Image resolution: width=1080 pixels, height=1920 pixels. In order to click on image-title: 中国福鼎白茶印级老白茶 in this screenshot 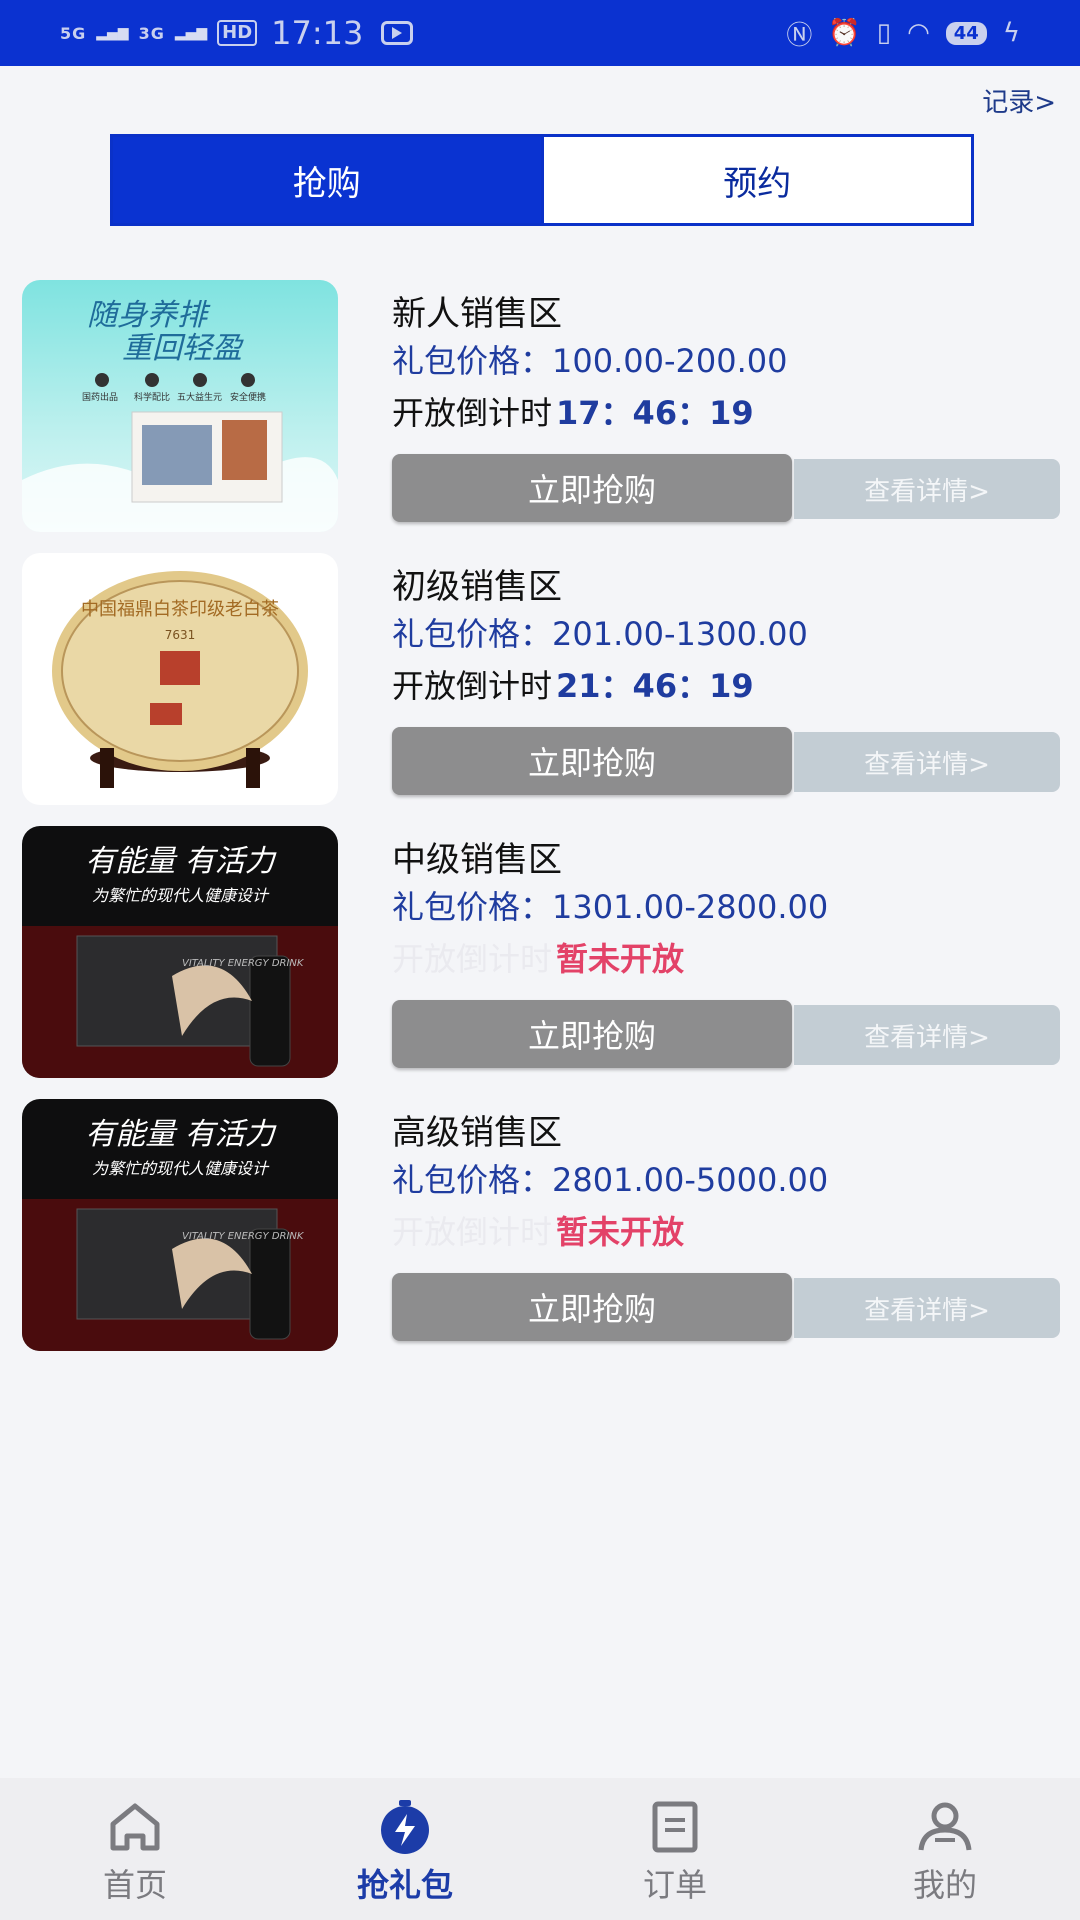, I will do `click(180, 609)`.